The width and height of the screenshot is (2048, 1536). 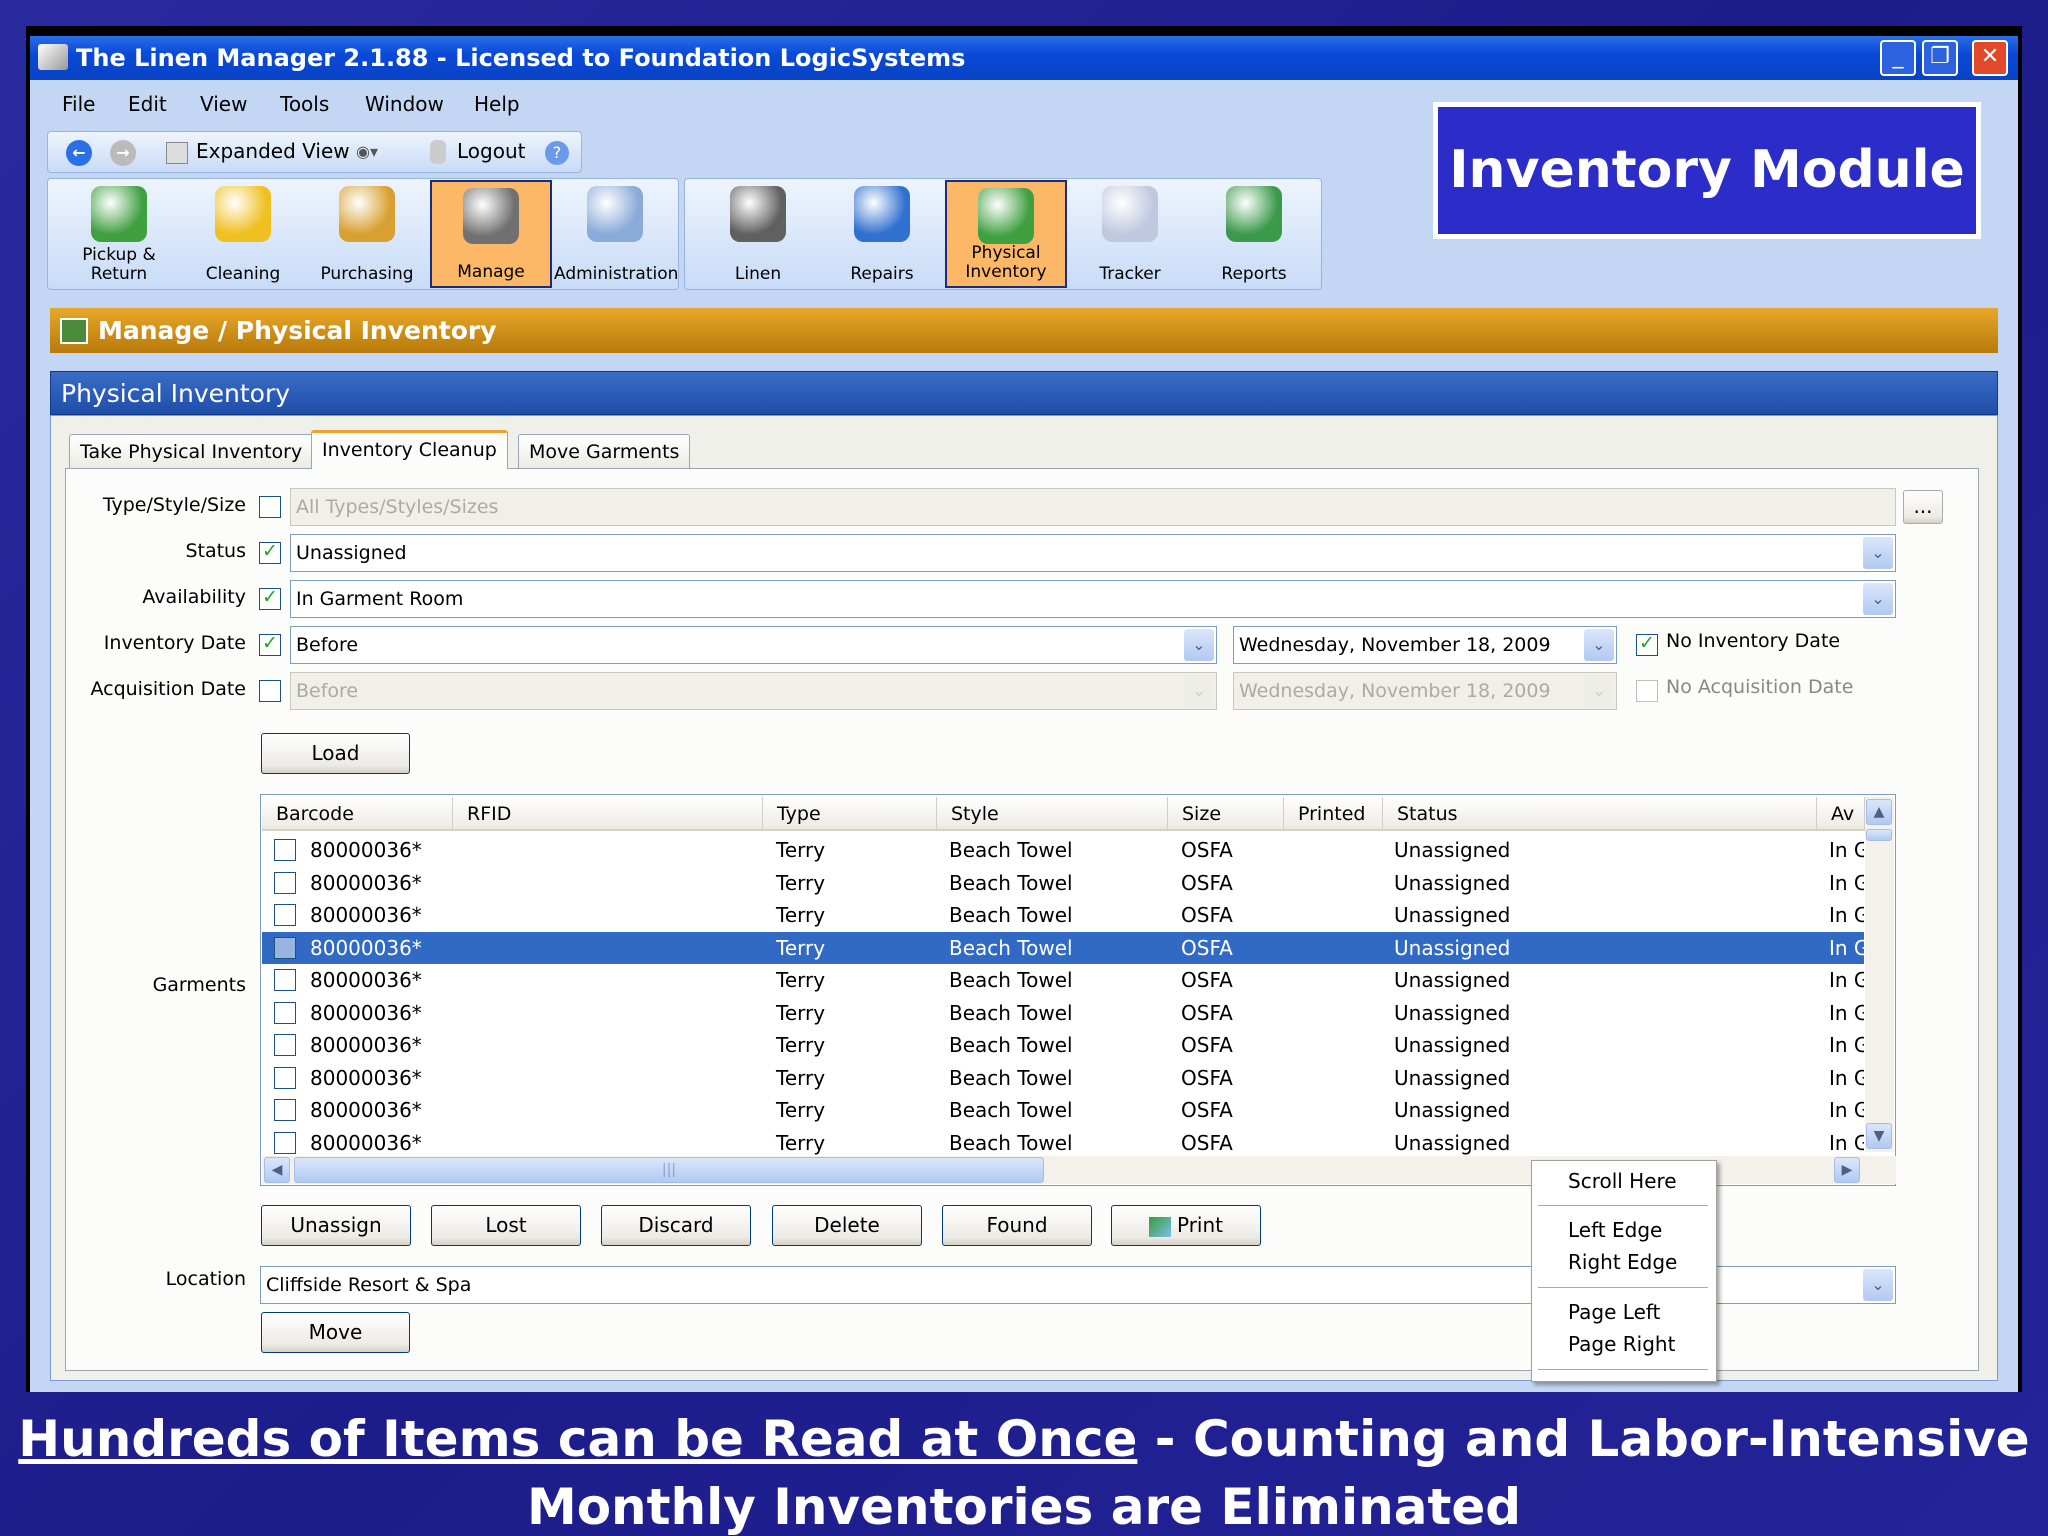 What do you see at coordinates (1600, 814) in the screenshot?
I see `column-header-status: Status` at bounding box center [1600, 814].